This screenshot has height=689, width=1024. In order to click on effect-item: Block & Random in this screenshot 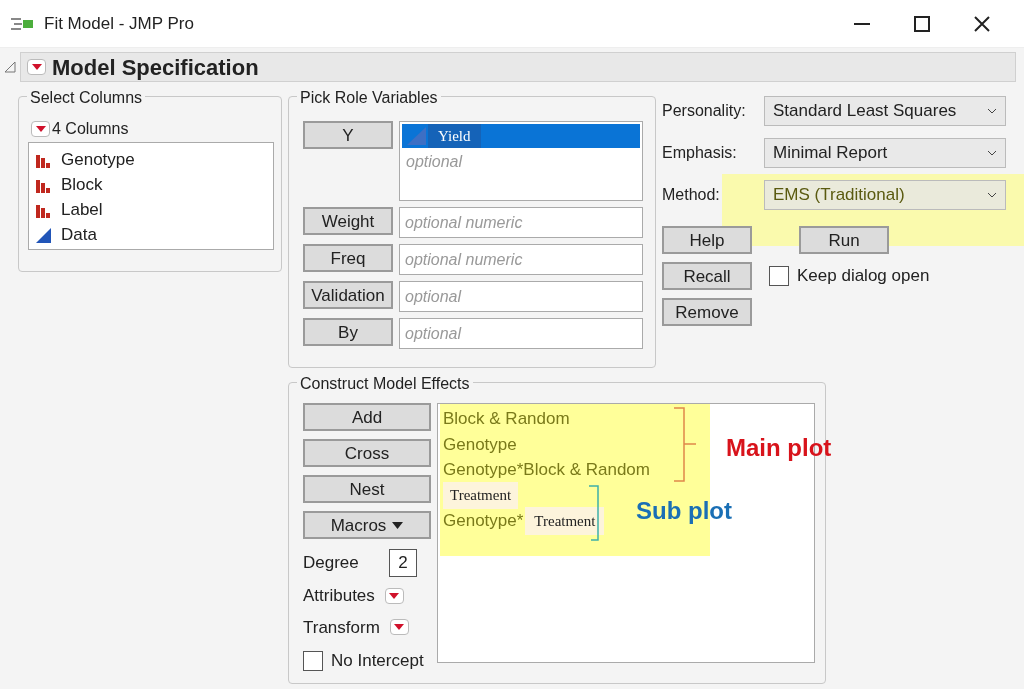, I will do `click(506, 419)`.